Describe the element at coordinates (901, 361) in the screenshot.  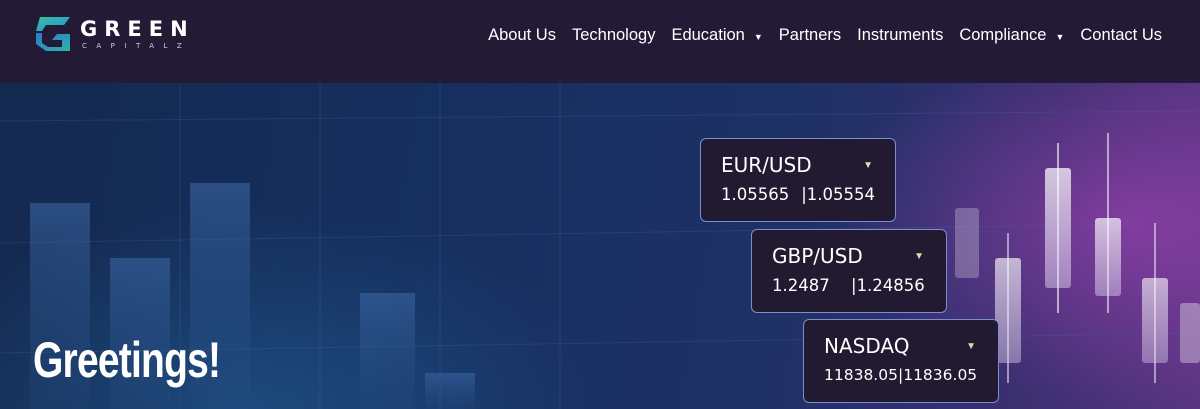
I see `ticker-card-nasdaq: NASDAQ ▼ 11838.05 | 11836.05` at that location.